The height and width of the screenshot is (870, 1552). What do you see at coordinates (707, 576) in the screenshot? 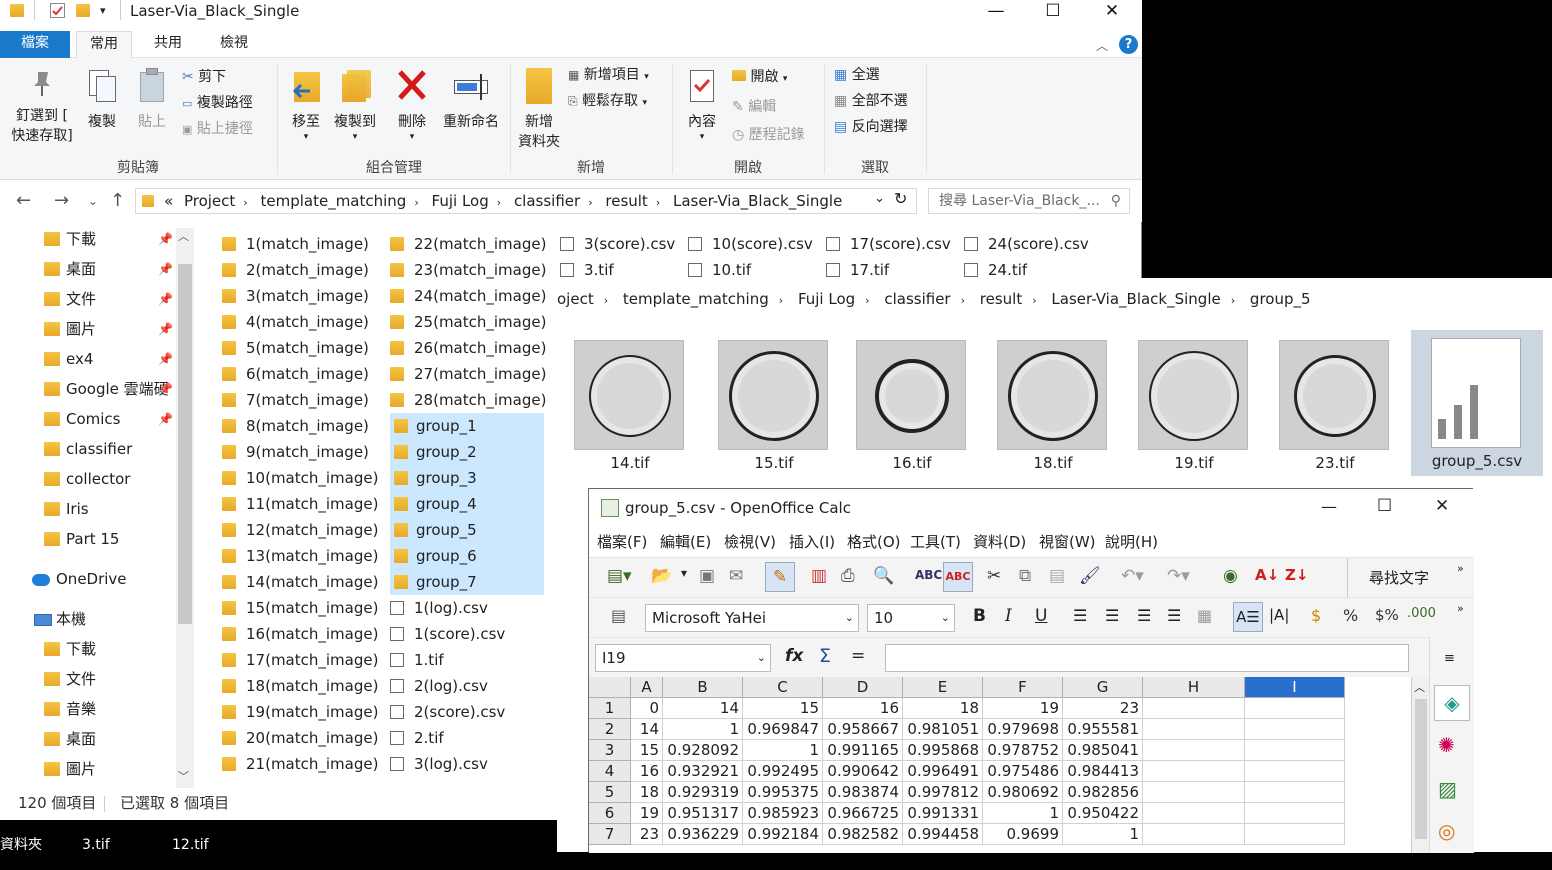
I see `save-icon: ▣` at bounding box center [707, 576].